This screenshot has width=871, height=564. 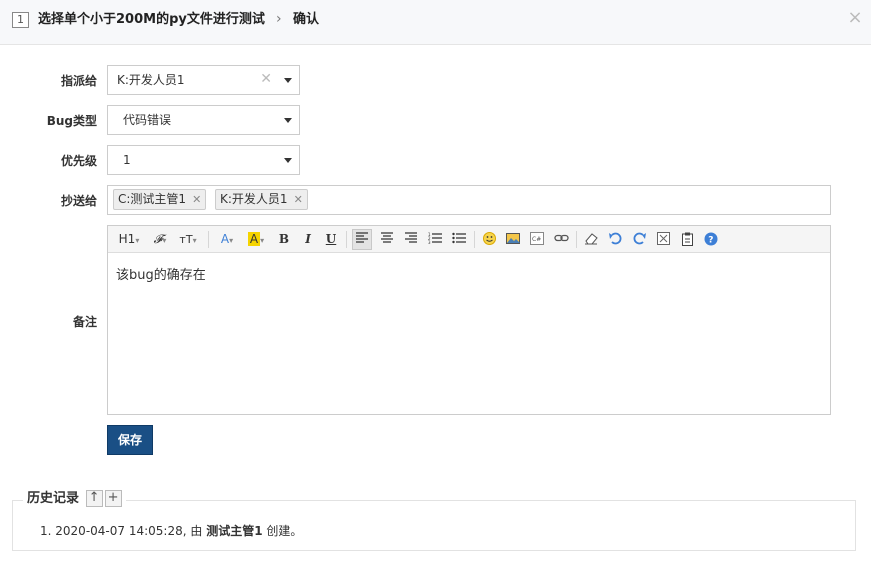 I want to click on svg-text: C#, so click(x=536, y=239).